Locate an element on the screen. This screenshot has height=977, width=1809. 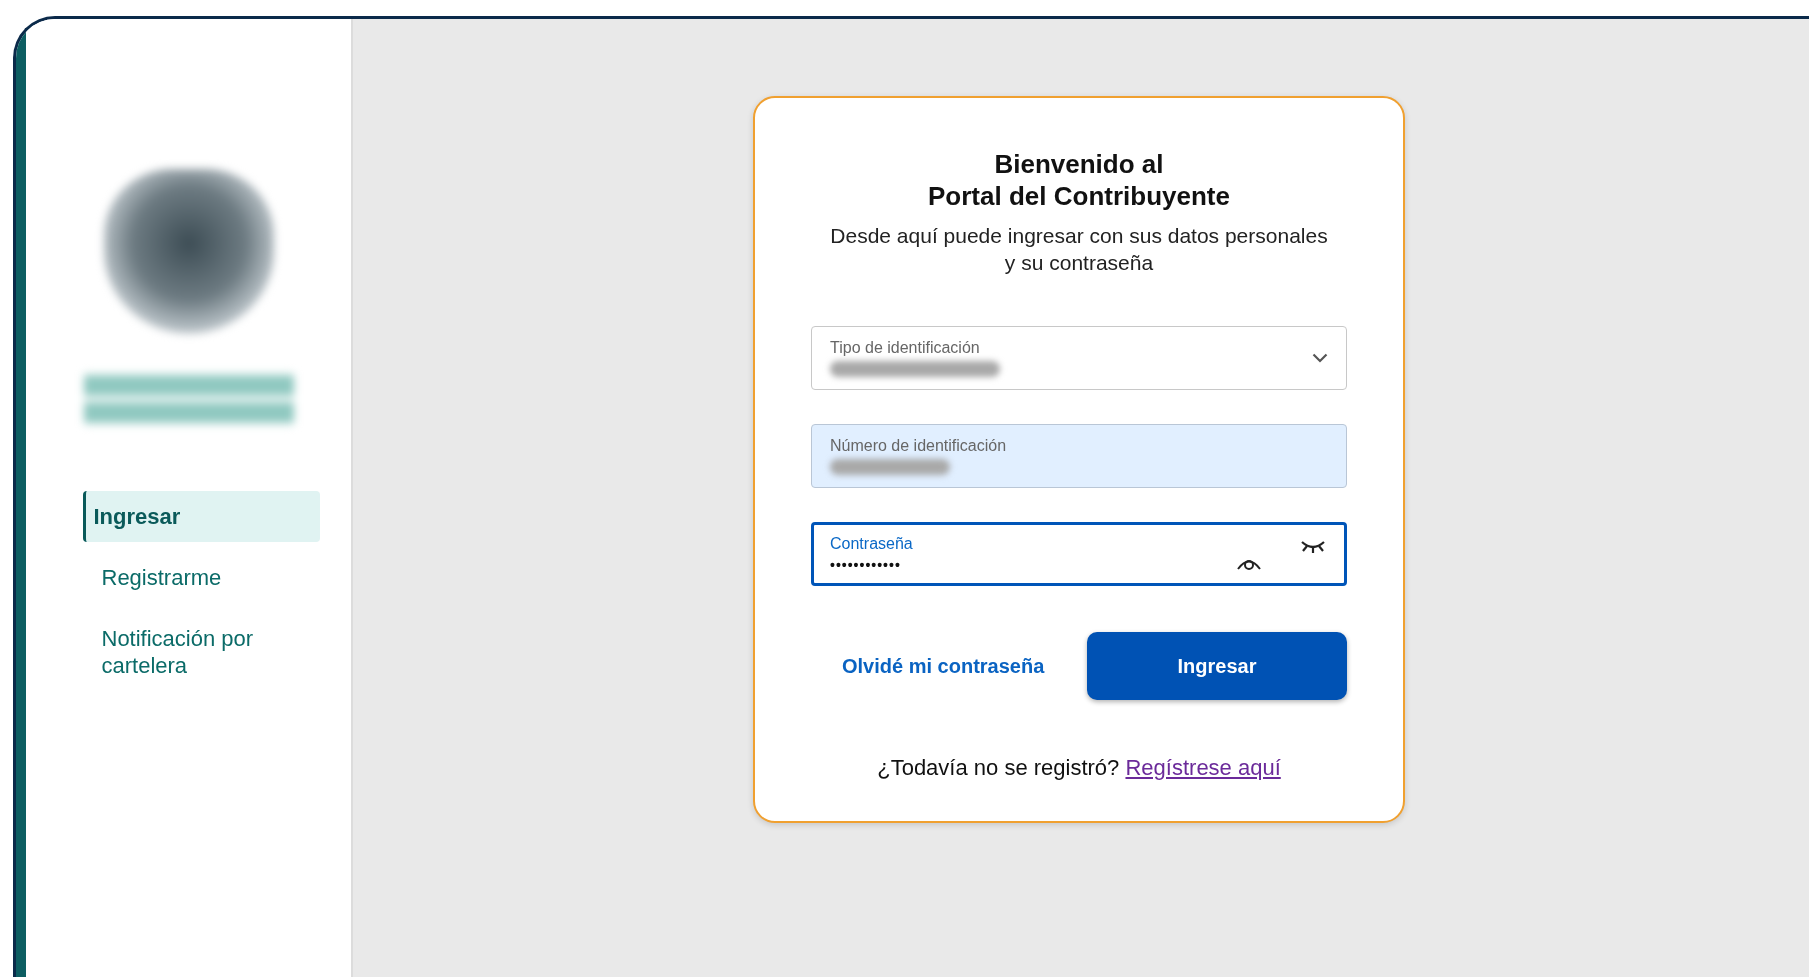
forgot-password-link: Olvidé mi contraseña is located at coordinates (943, 666).